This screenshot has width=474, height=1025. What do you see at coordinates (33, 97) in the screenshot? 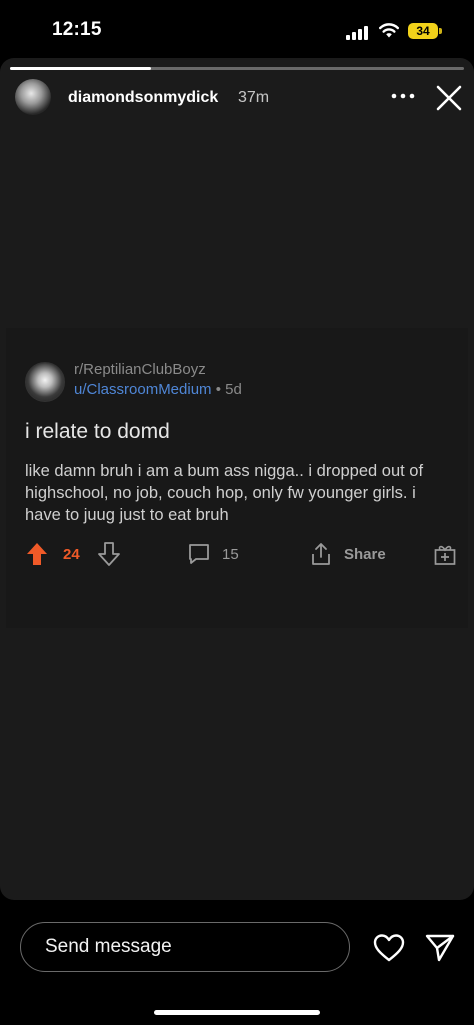
I see `story-author-avatar` at bounding box center [33, 97].